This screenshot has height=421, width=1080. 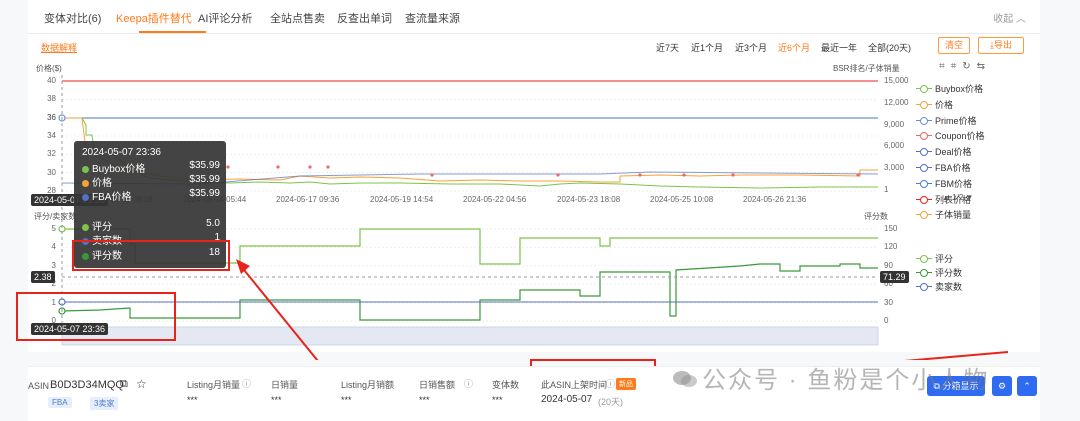 What do you see at coordinates (934, 258) in the screenshot?
I see `legend-item: 评分` at bounding box center [934, 258].